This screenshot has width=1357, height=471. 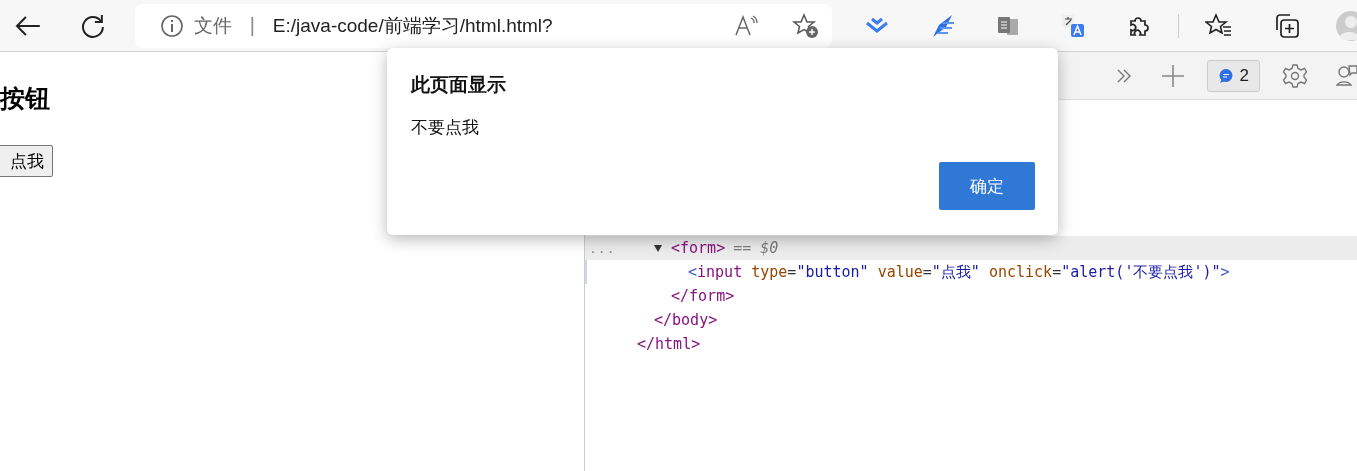 I want to click on issues-button: 2, so click(x=1233, y=75).